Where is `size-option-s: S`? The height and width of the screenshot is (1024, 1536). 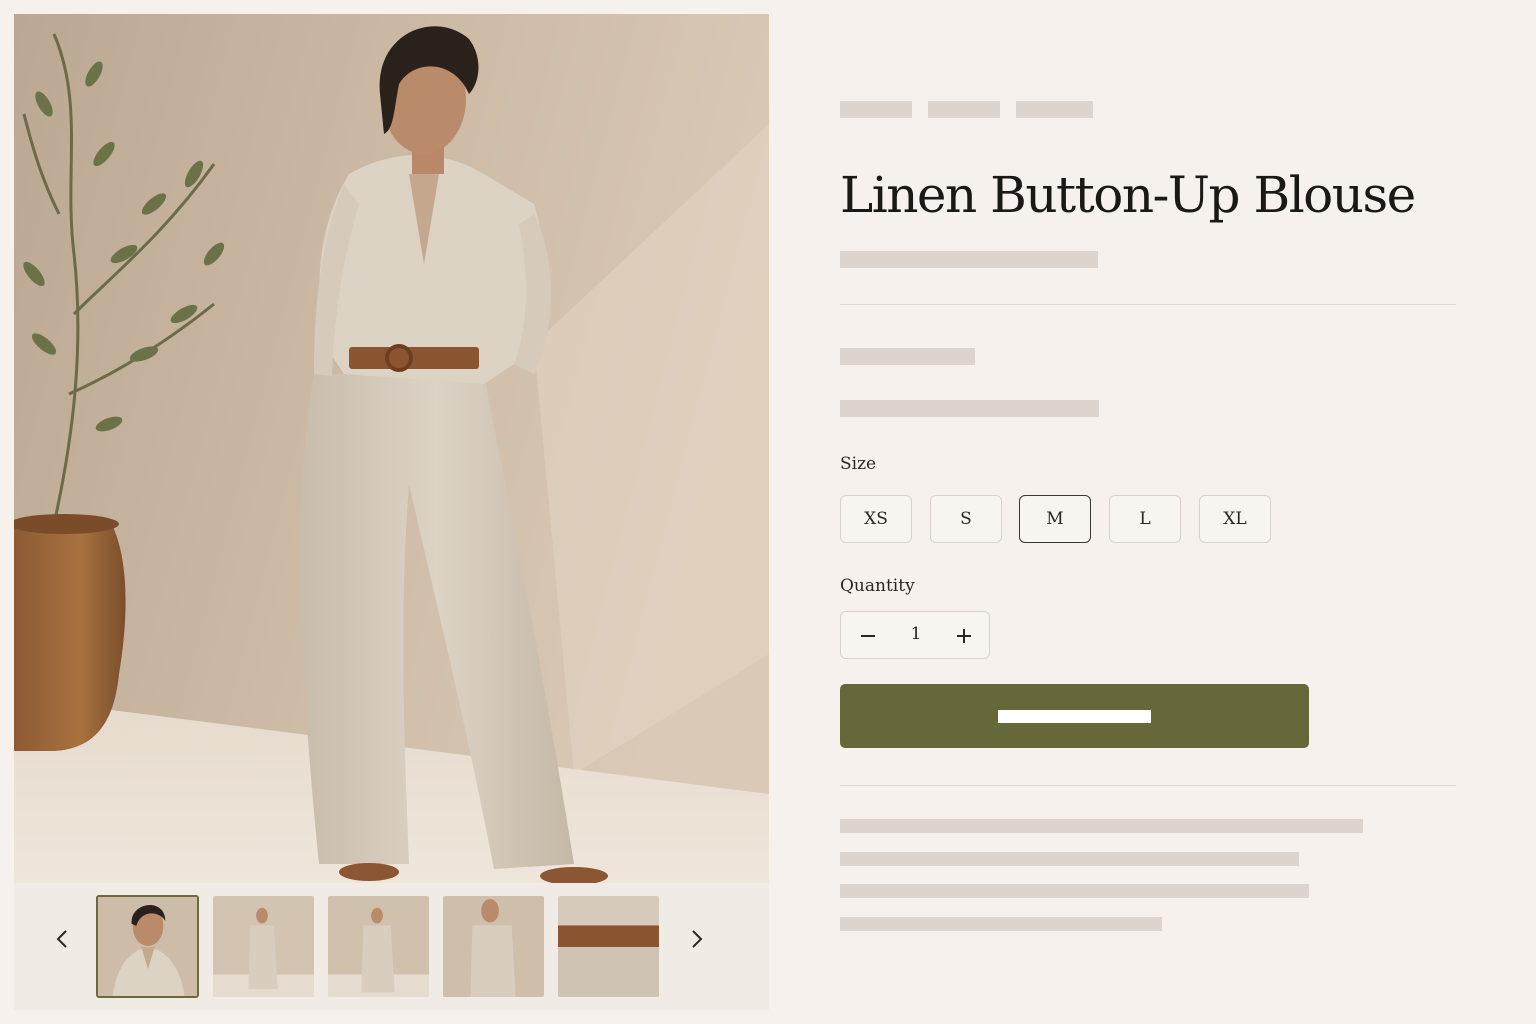 size-option-s: S is located at coordinates (966, 519).